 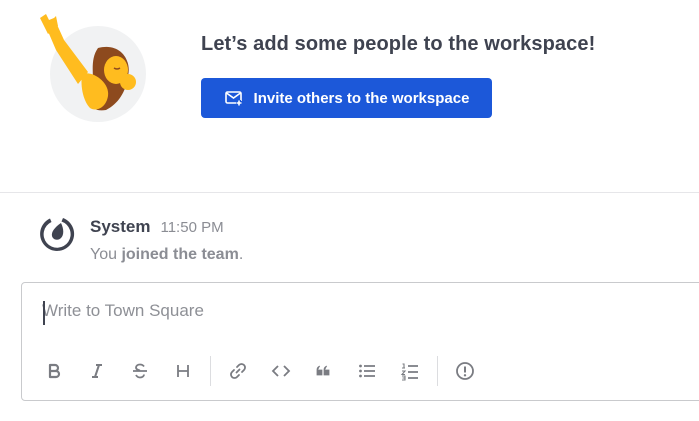 What do you see at coordinates (180, 254) in the screenshot?
I see `post-message-bold: joined the team` at bounding box center [180, 254].